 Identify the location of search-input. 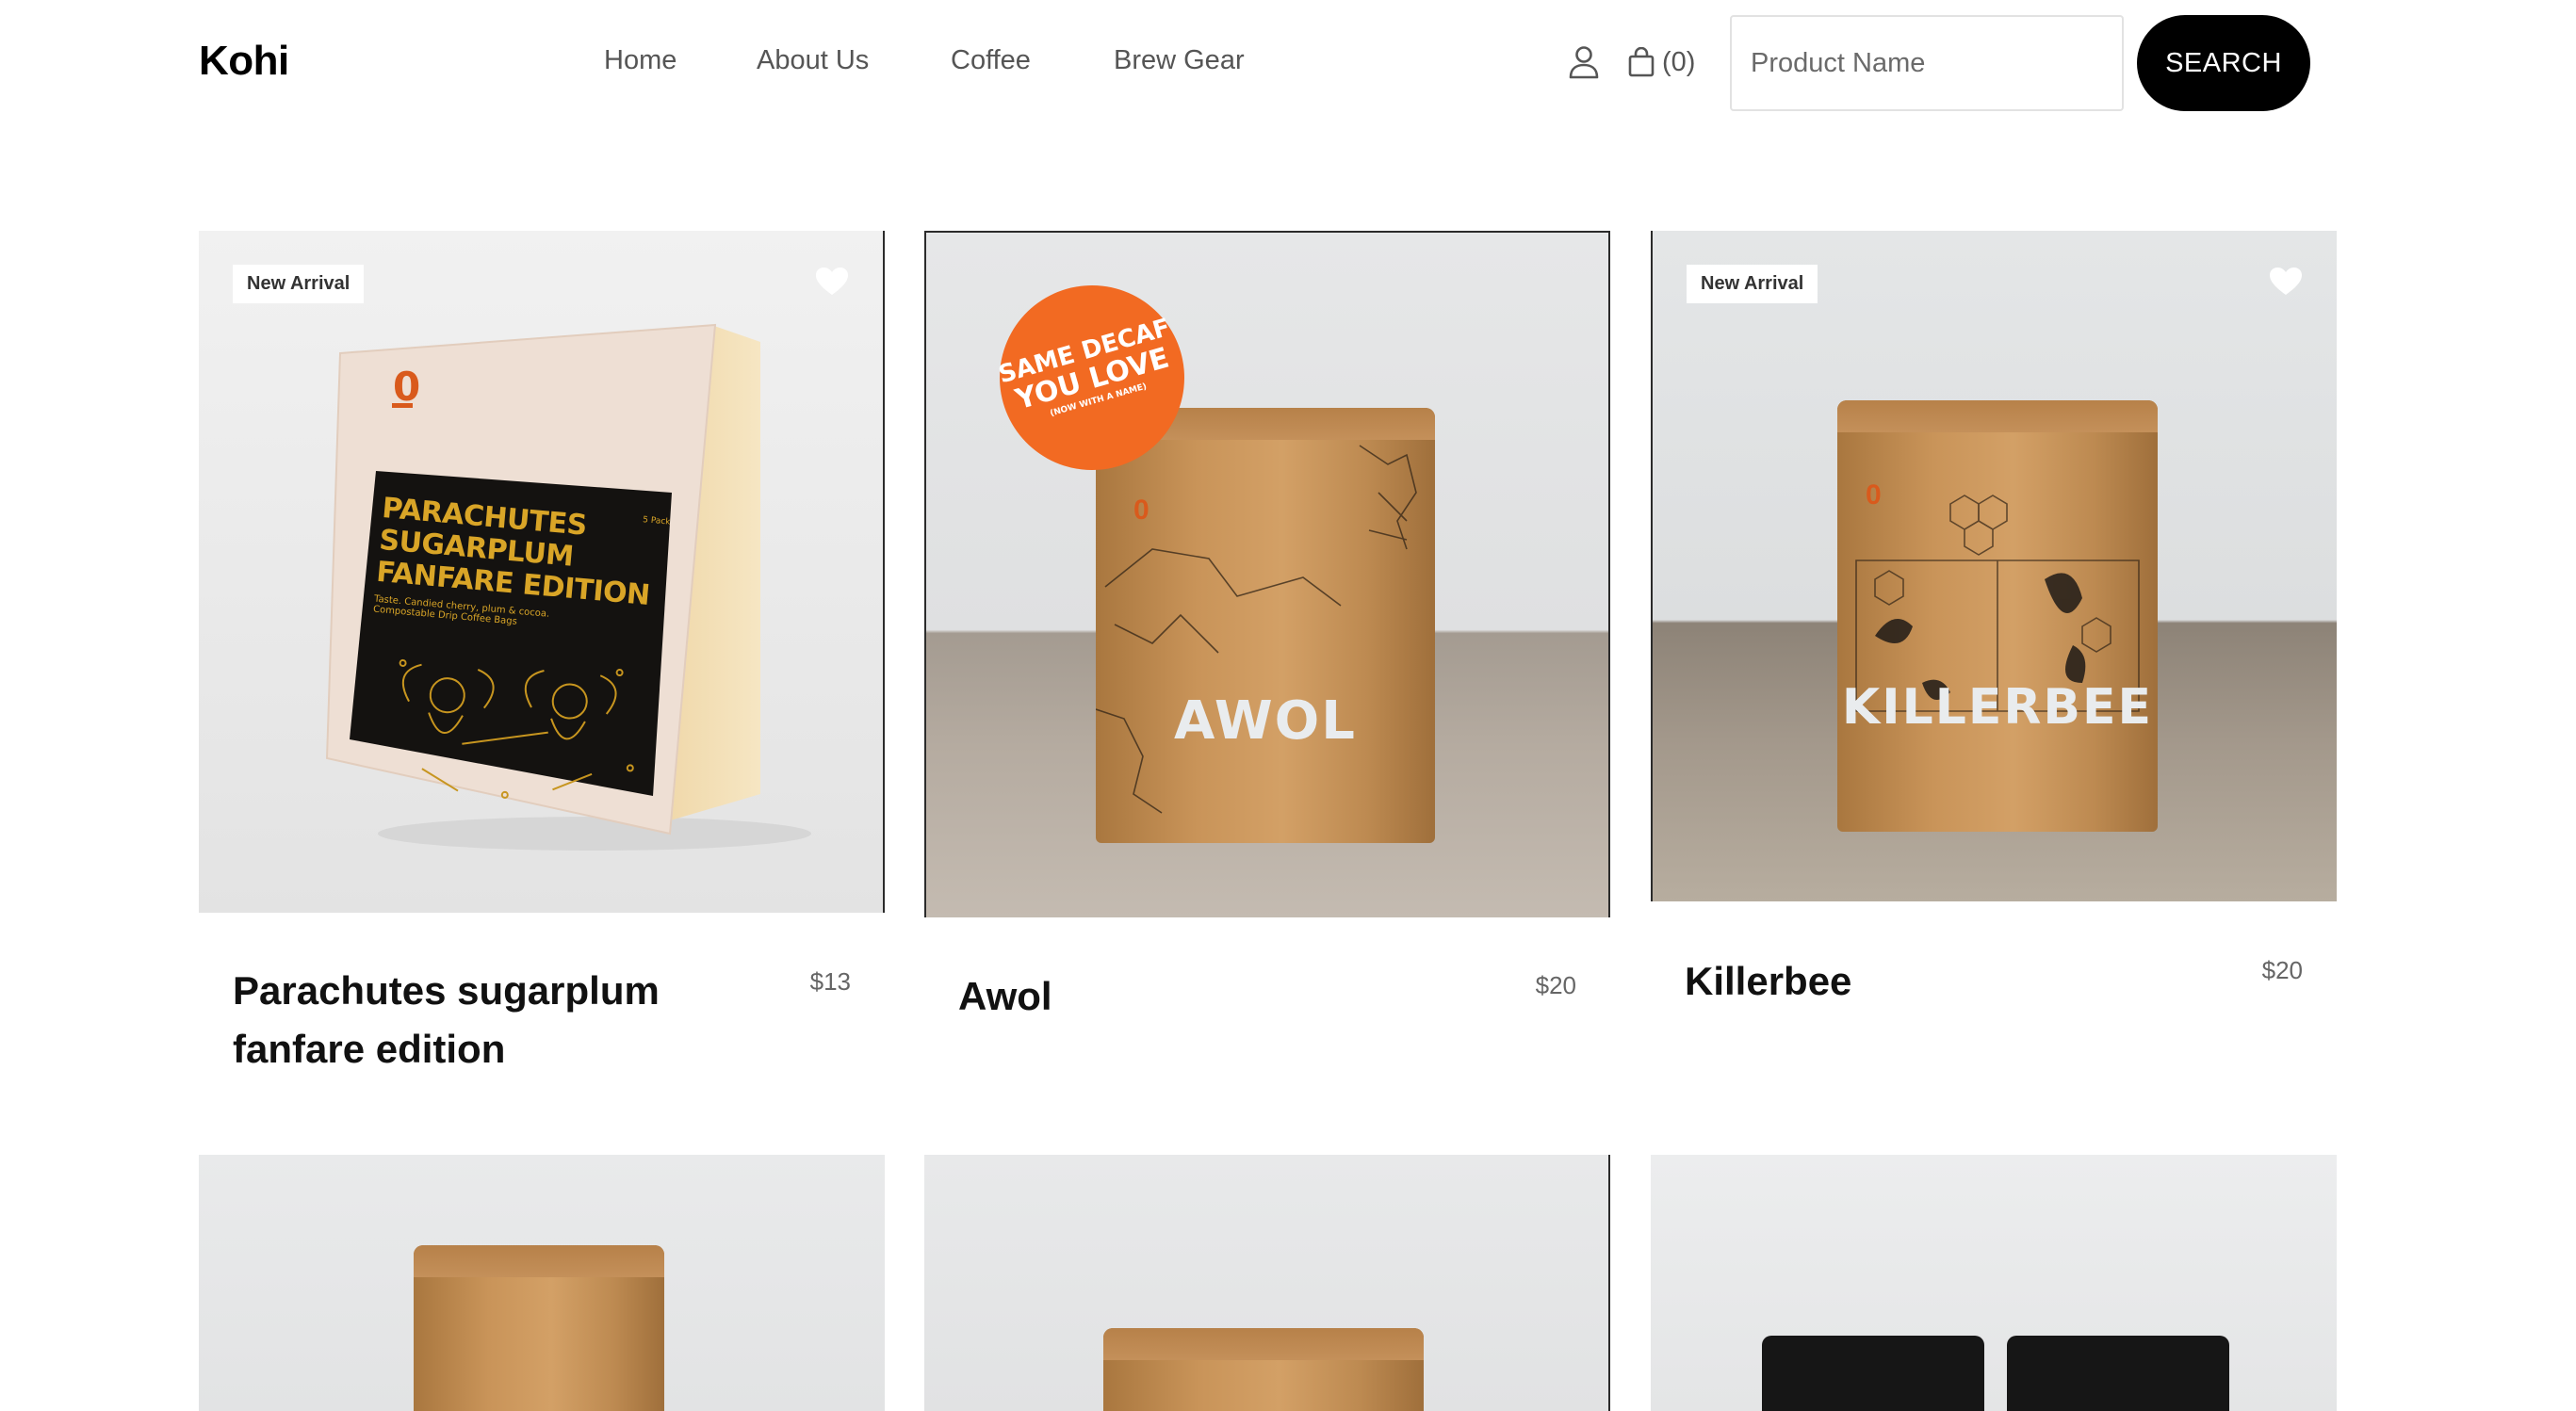
(1927, 63).